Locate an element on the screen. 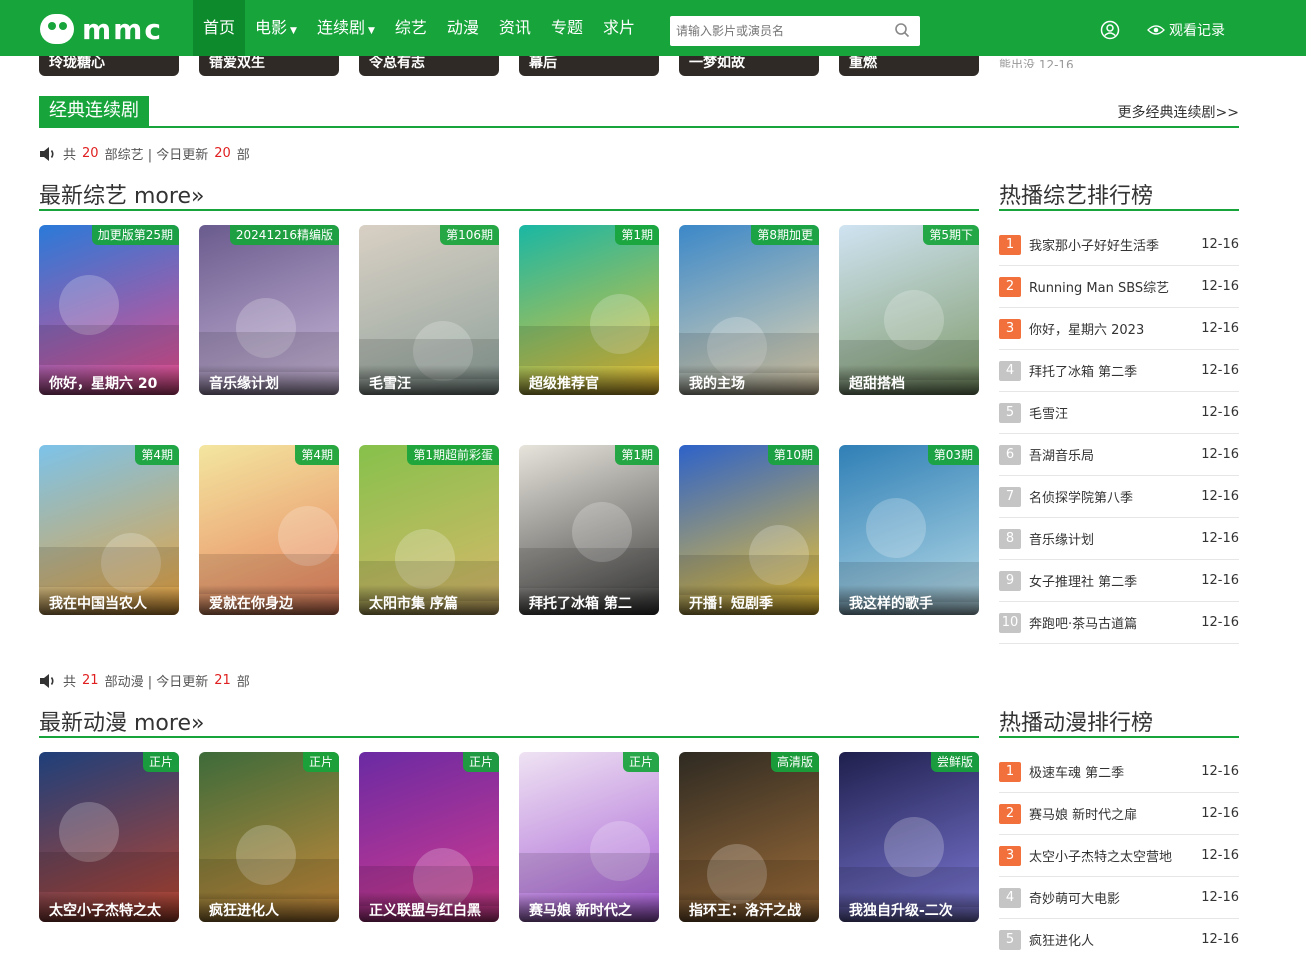 The height and width of the screenshot is (956, 1306). rank-item: 1 我家那小子好好生活季 12-16 is located at coordinates (1119, 245).